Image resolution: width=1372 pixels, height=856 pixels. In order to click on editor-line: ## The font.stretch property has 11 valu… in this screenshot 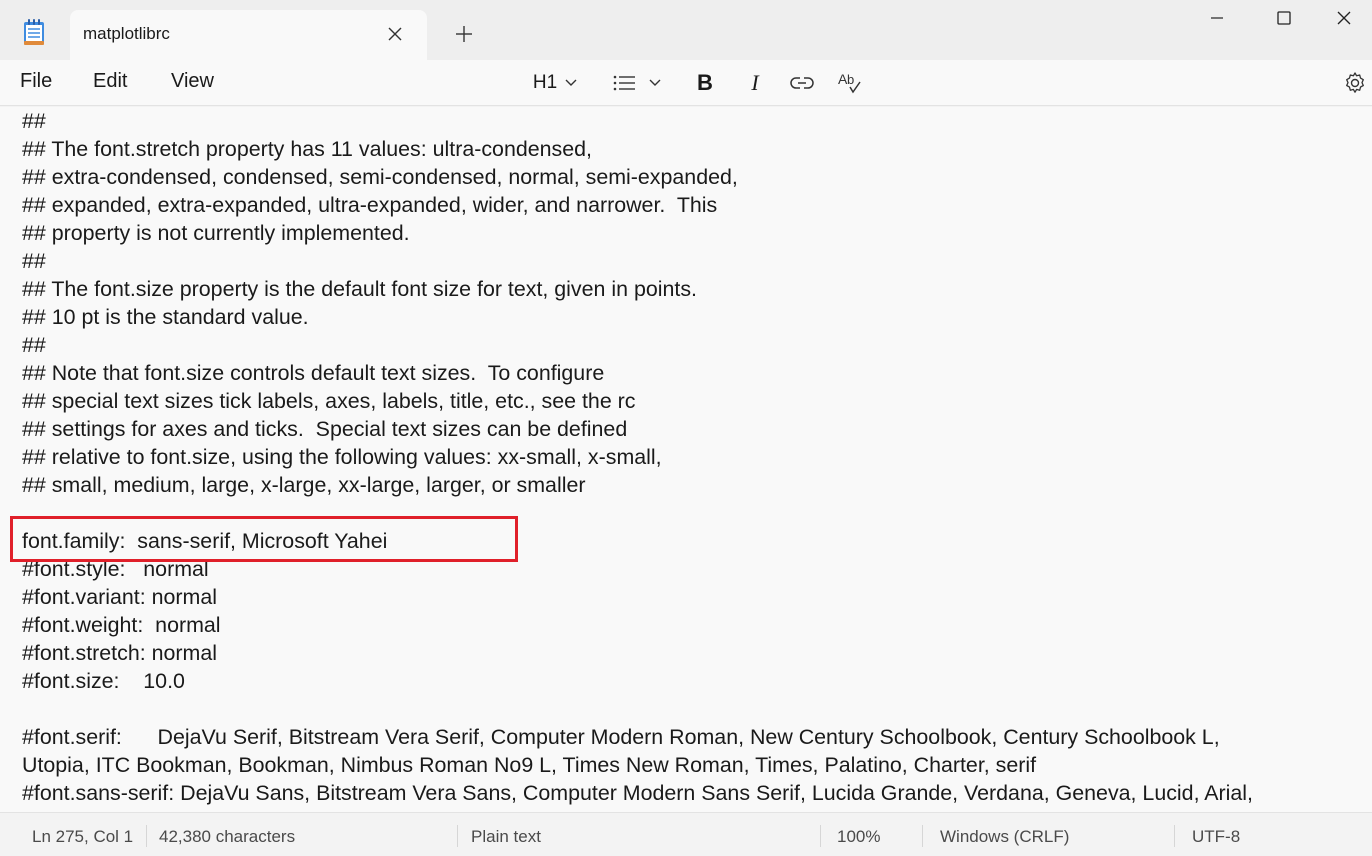, I will do `click(307, 149)`.